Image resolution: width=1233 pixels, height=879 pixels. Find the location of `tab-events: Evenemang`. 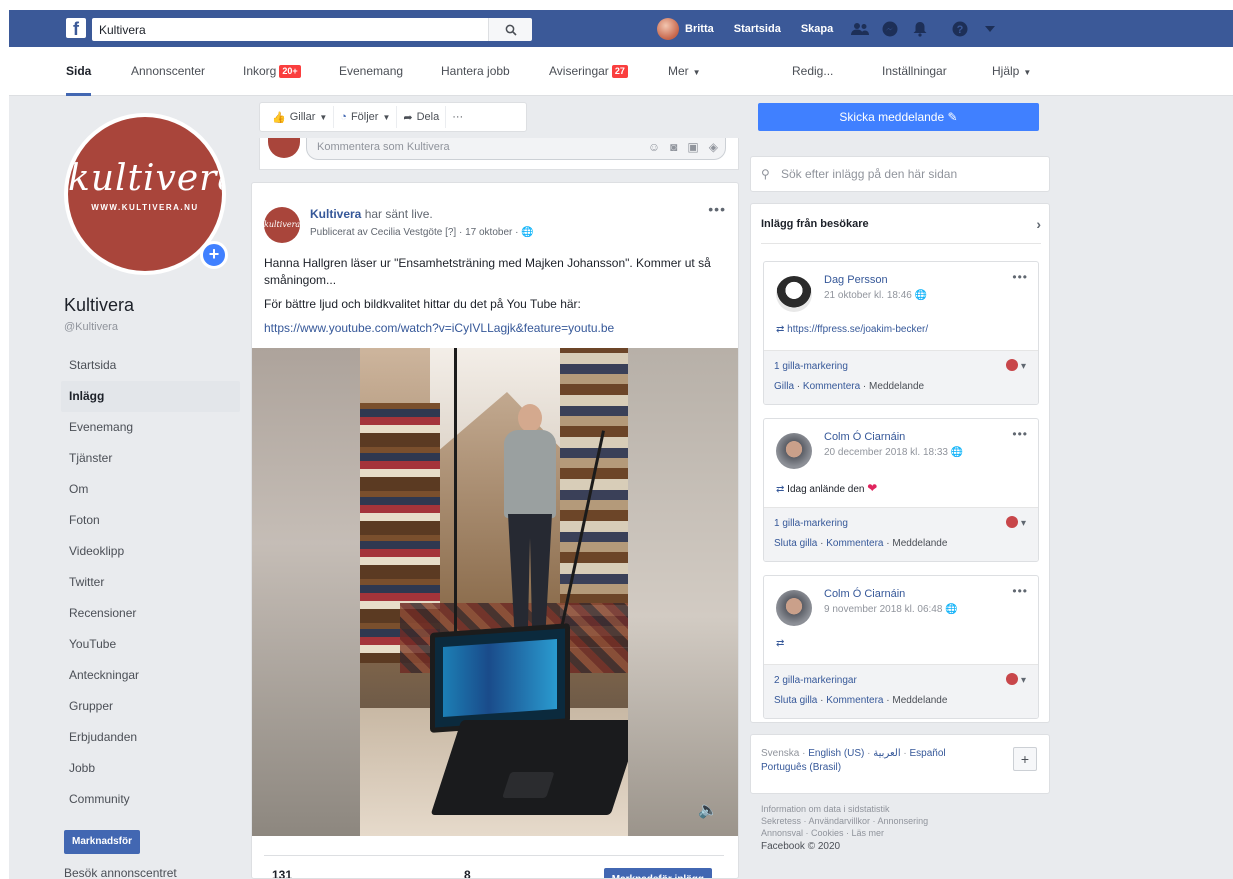

tab-events: Evenemang is located at coordinates (371, 71).